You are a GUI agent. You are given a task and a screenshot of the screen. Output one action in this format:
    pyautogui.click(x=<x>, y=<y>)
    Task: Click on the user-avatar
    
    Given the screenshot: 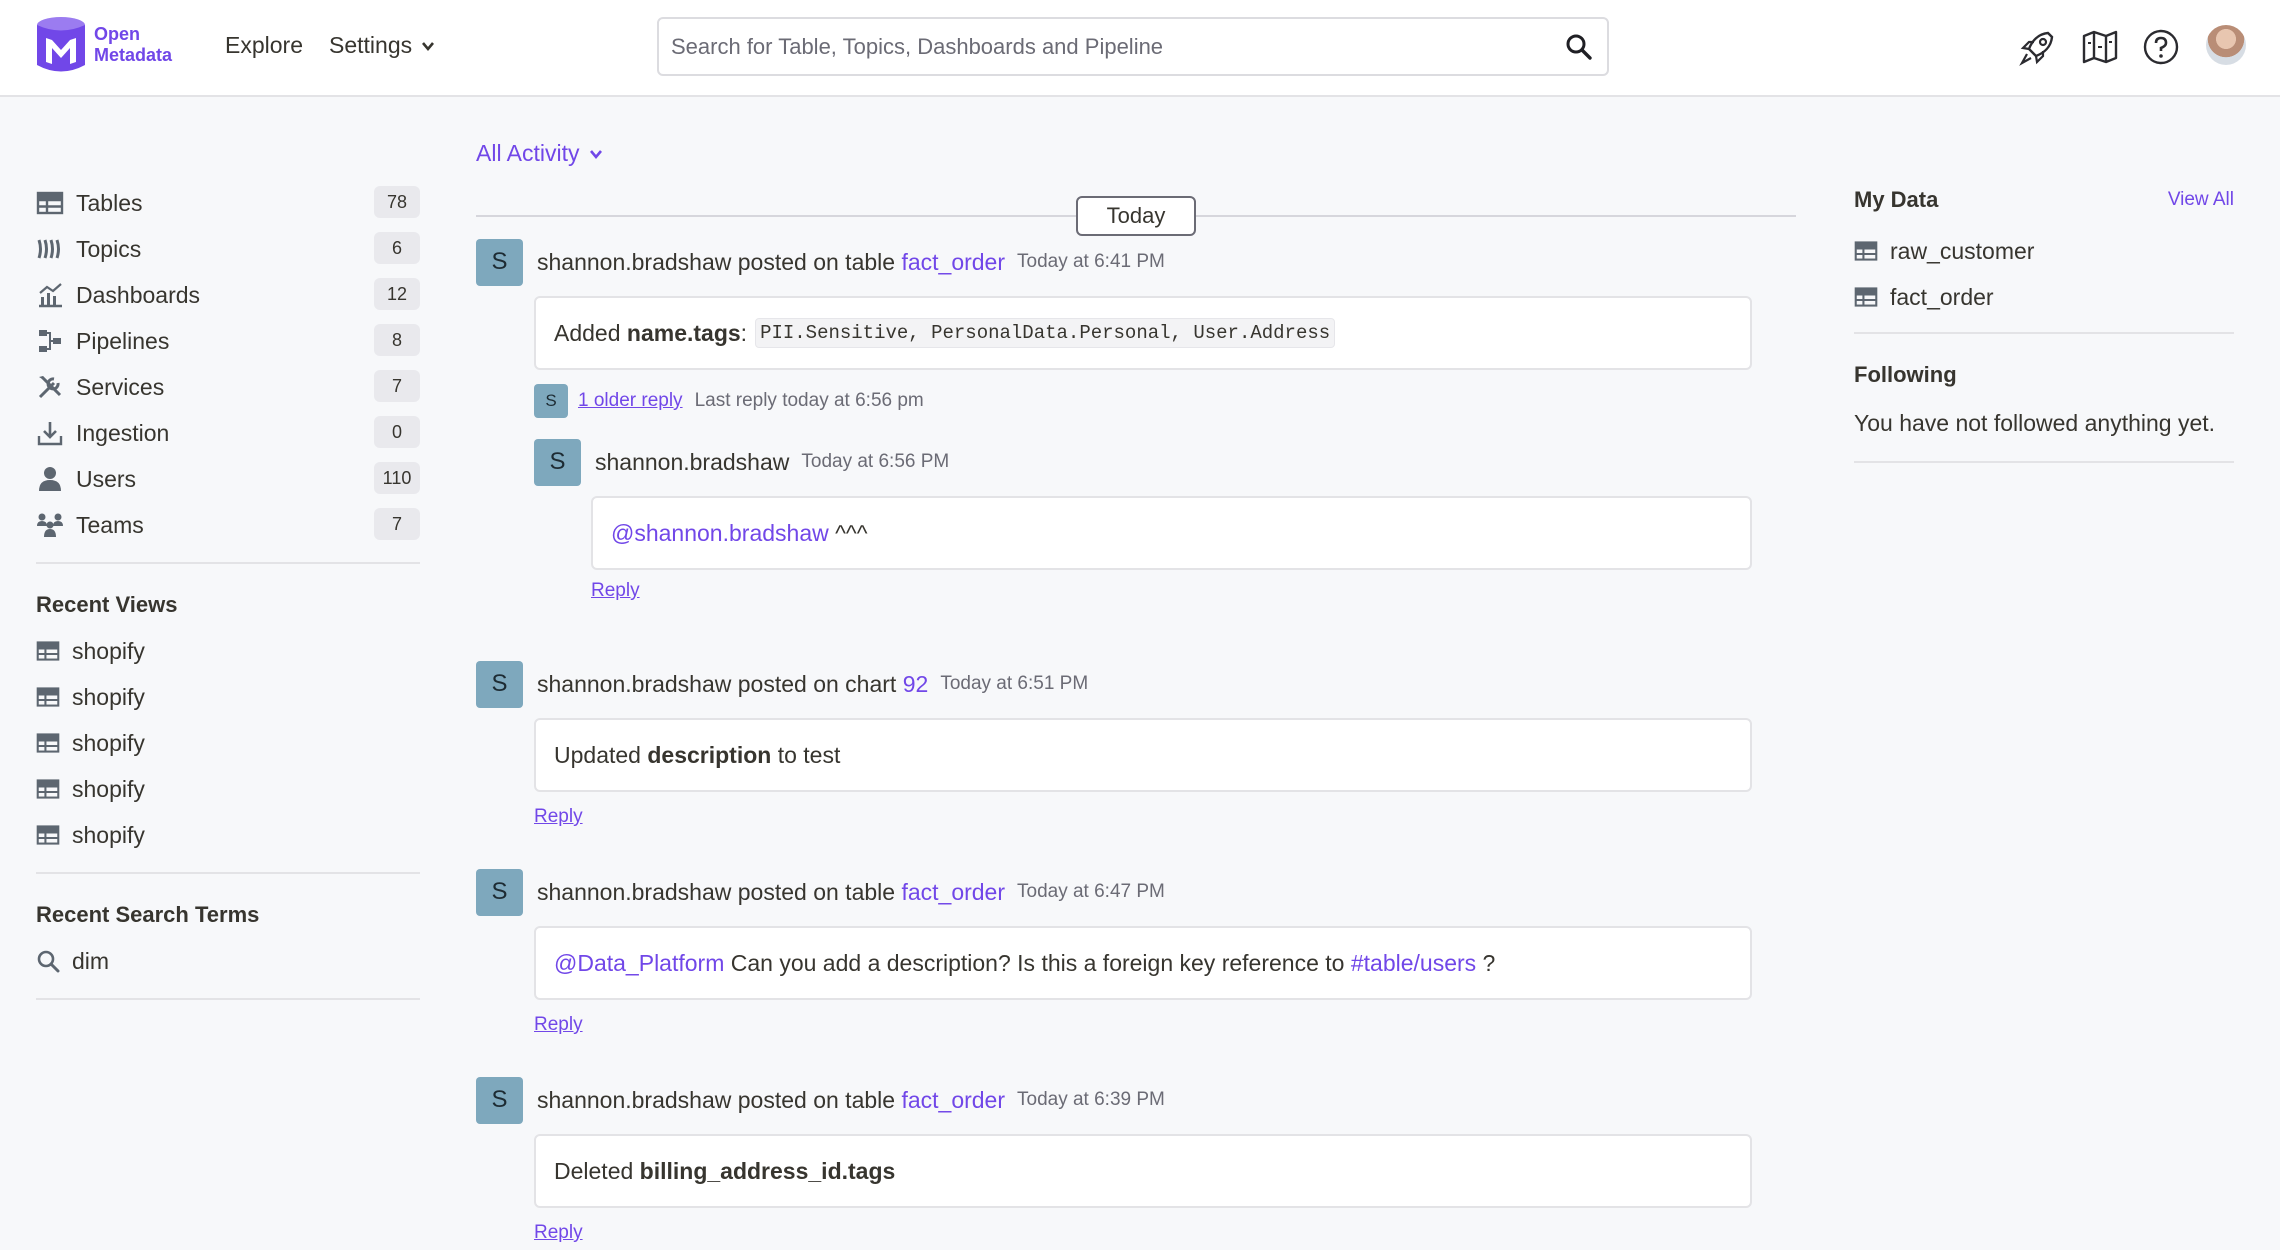 What is the action you would take?
    pyautogui.click(x=2226, y=45)
    